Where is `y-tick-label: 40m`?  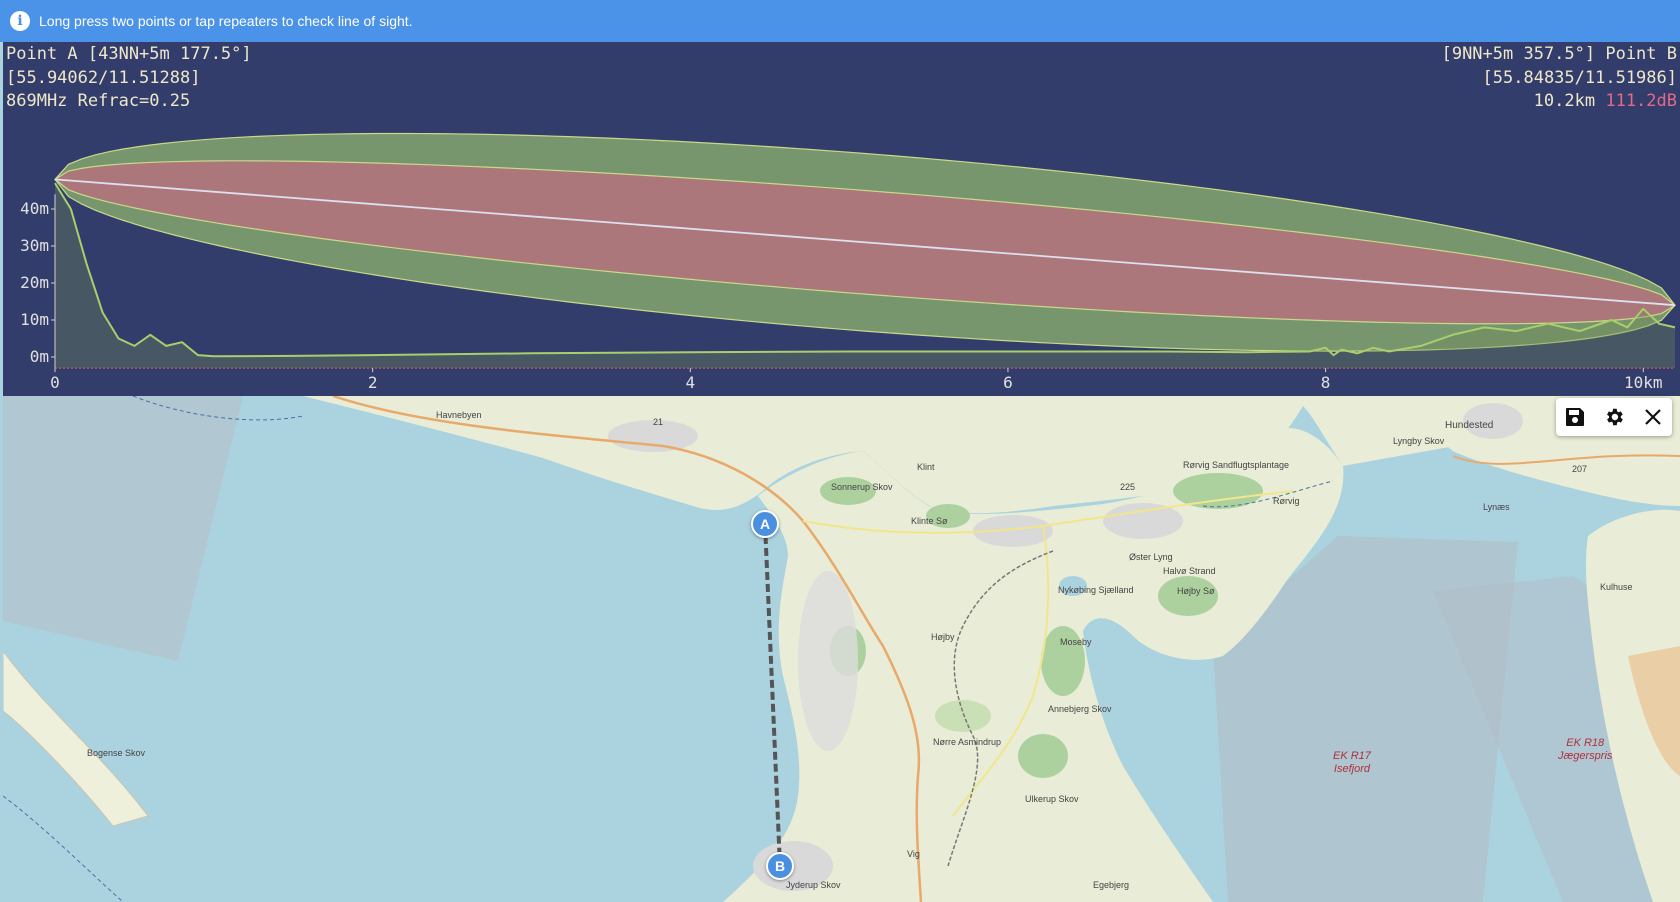 y-tick-label: 40m is located at coordinates (34, 208).